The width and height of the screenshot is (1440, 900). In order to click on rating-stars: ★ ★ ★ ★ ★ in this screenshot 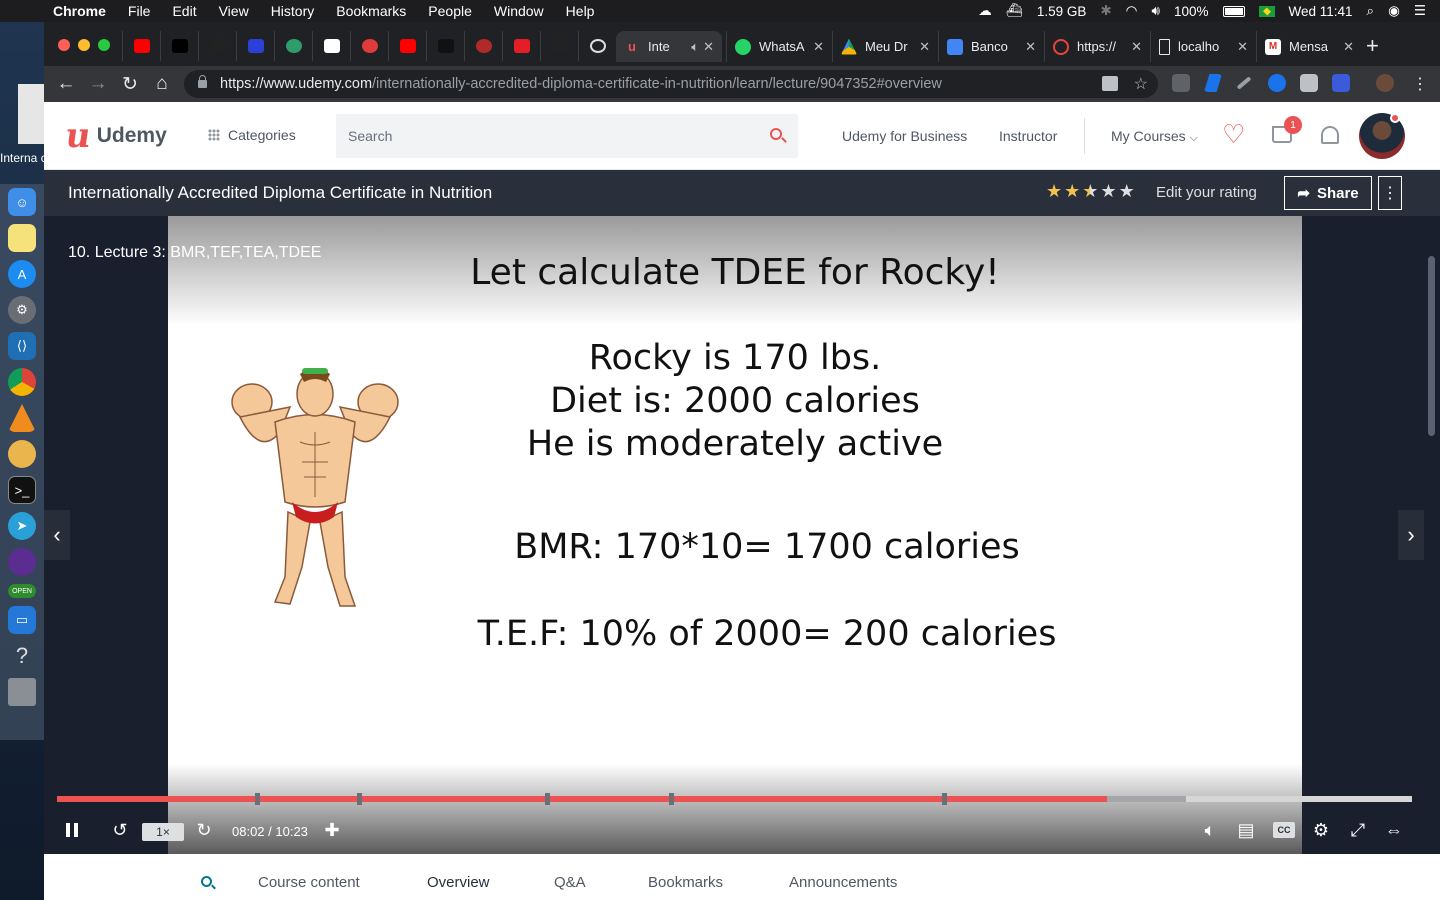, I will do `click(1090, 191)`.